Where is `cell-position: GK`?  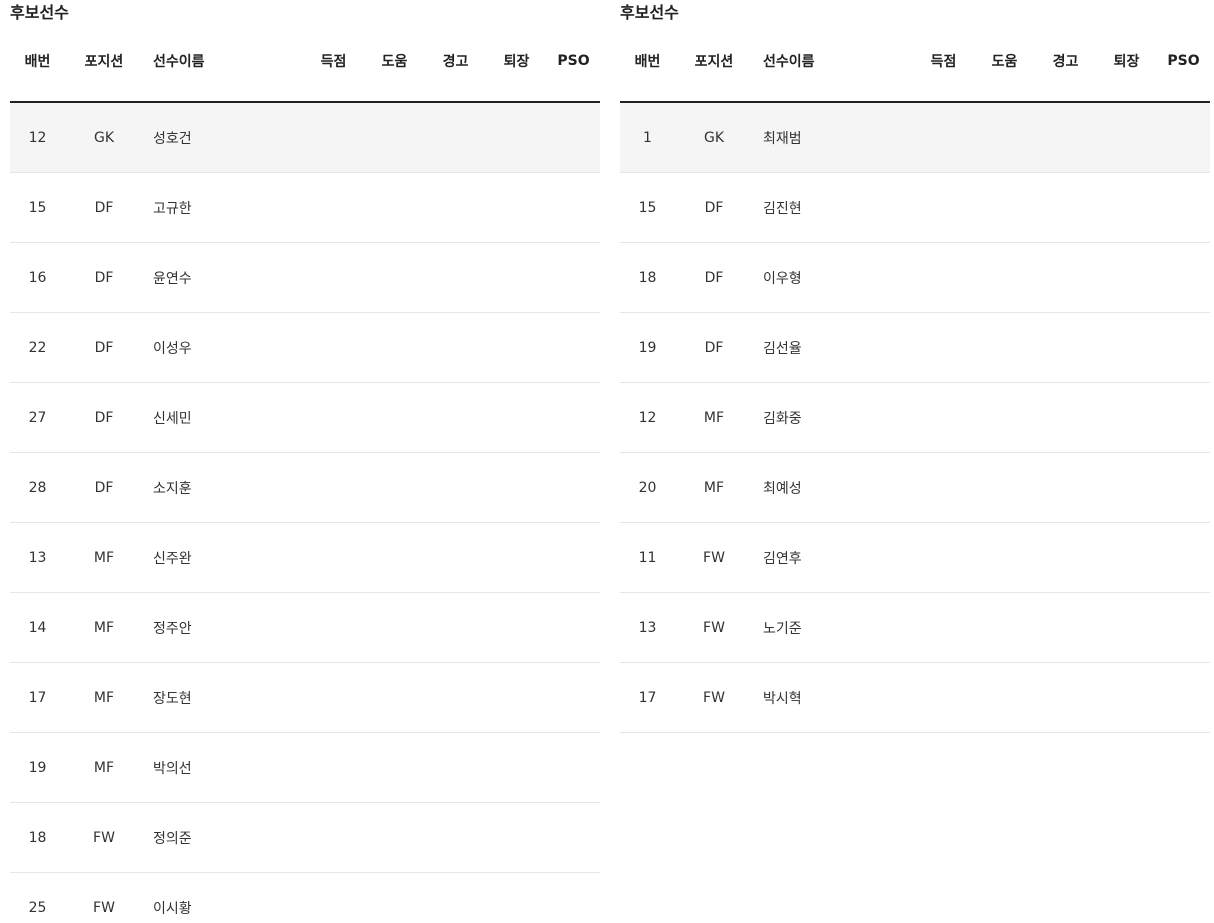
cell-position: GK is located at coordinates (104, 137).